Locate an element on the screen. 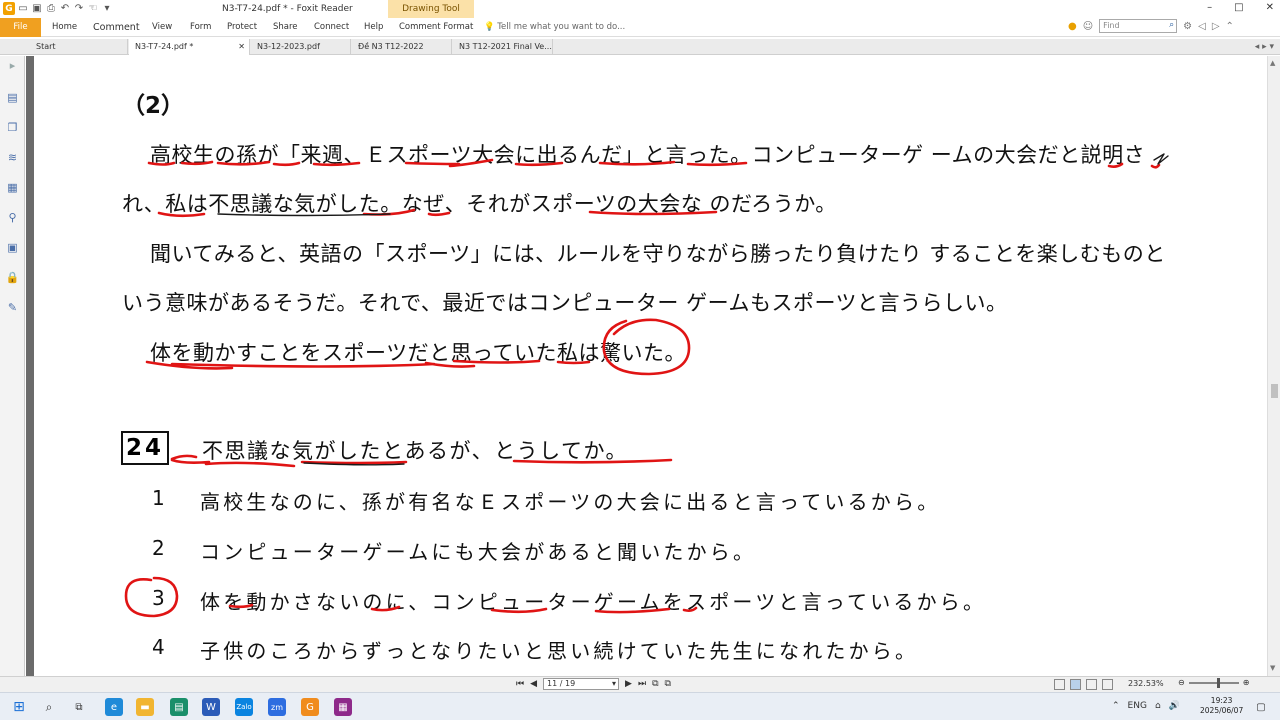 The width and height of the screenshot is (1280, 720). undo-icon: ↶ is located at coordinates (65, 8).